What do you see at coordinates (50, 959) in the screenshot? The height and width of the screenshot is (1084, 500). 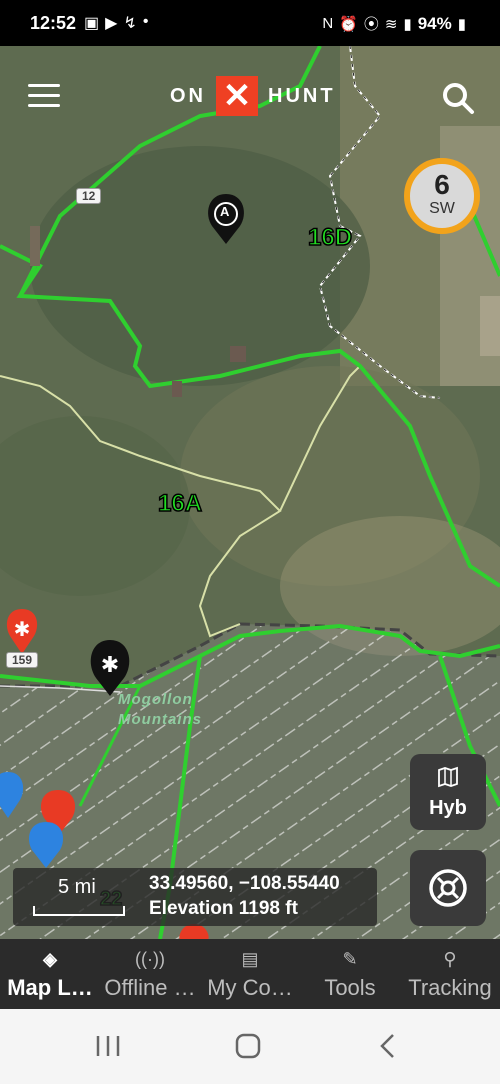 I see `map-layers-icon: ◈` at bounding box center [50, 959].